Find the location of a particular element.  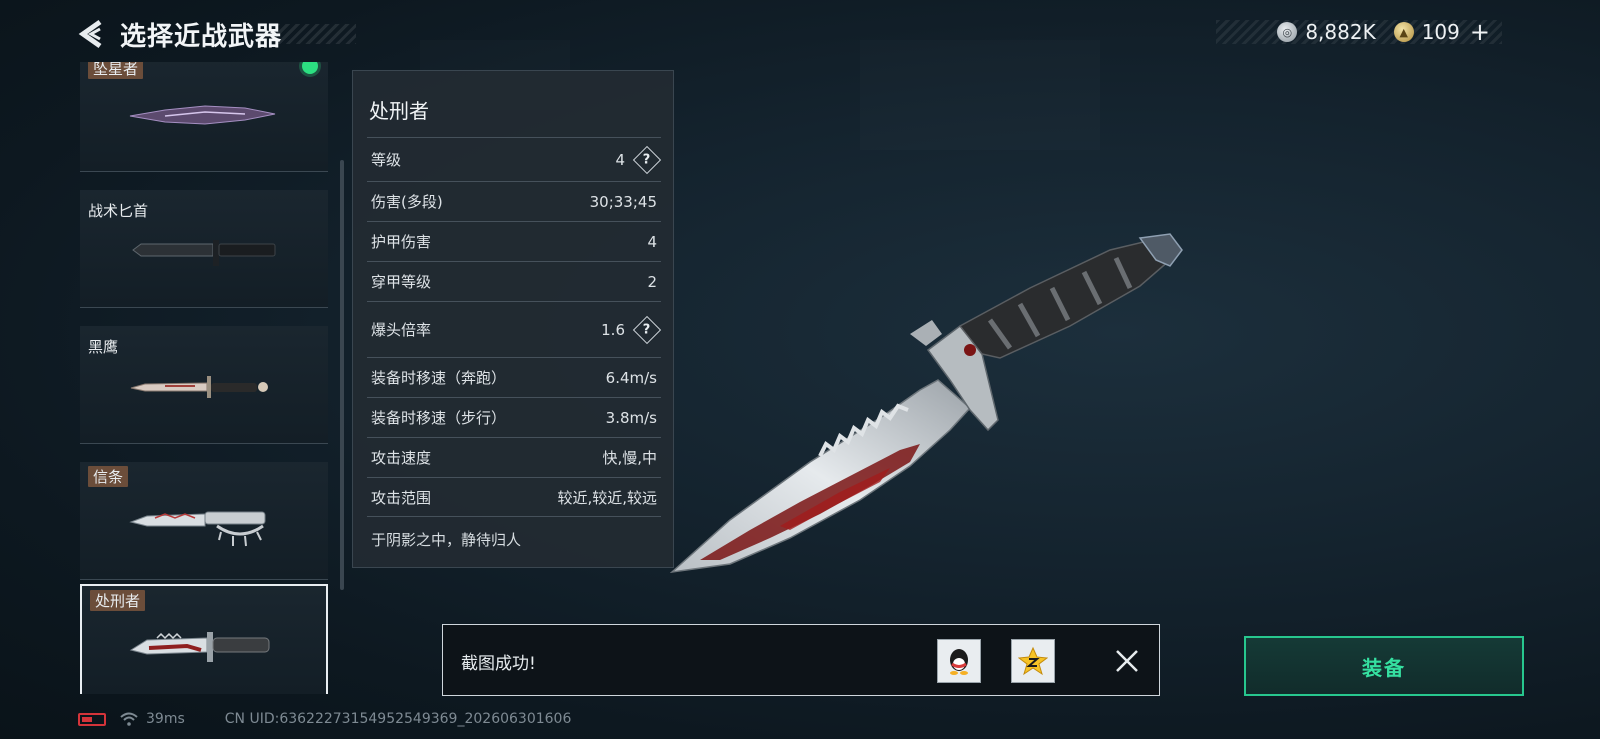

toast-message: 截图成功! is located at coordinates (498, 664).